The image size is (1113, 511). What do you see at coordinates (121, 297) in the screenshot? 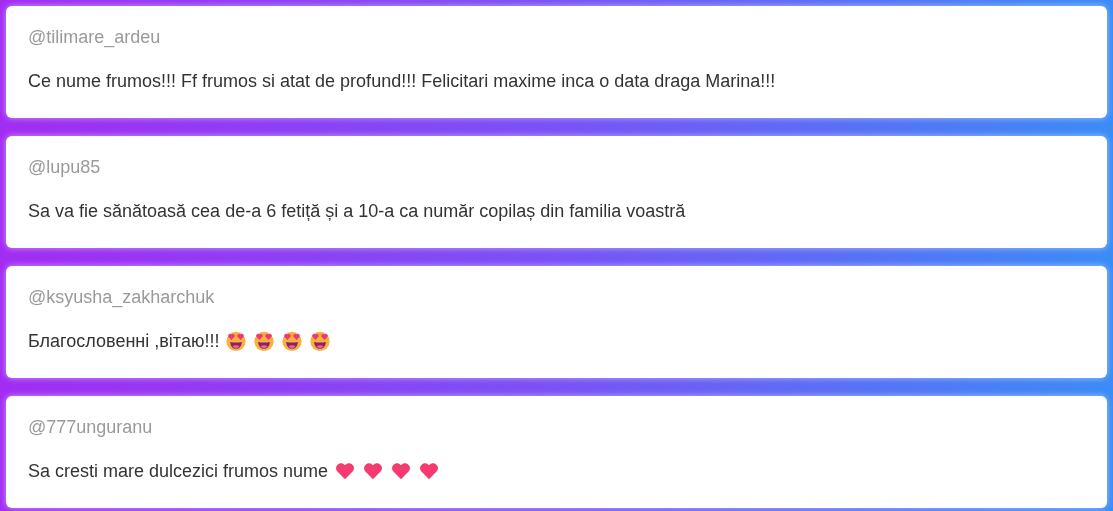
I see `comment-username: @ksyusha_zakharchuk` at bounding box center [121, 297].